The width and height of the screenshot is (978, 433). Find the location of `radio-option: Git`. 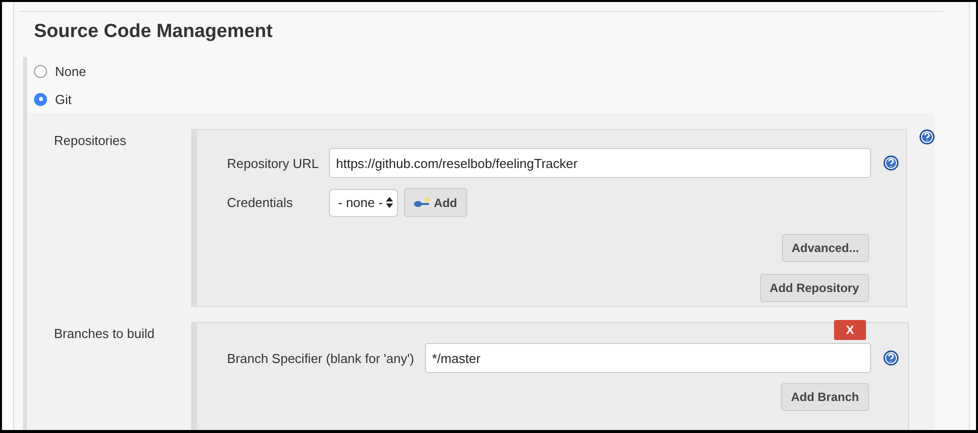

radio-option: Git is located at coordinates (495, 99).